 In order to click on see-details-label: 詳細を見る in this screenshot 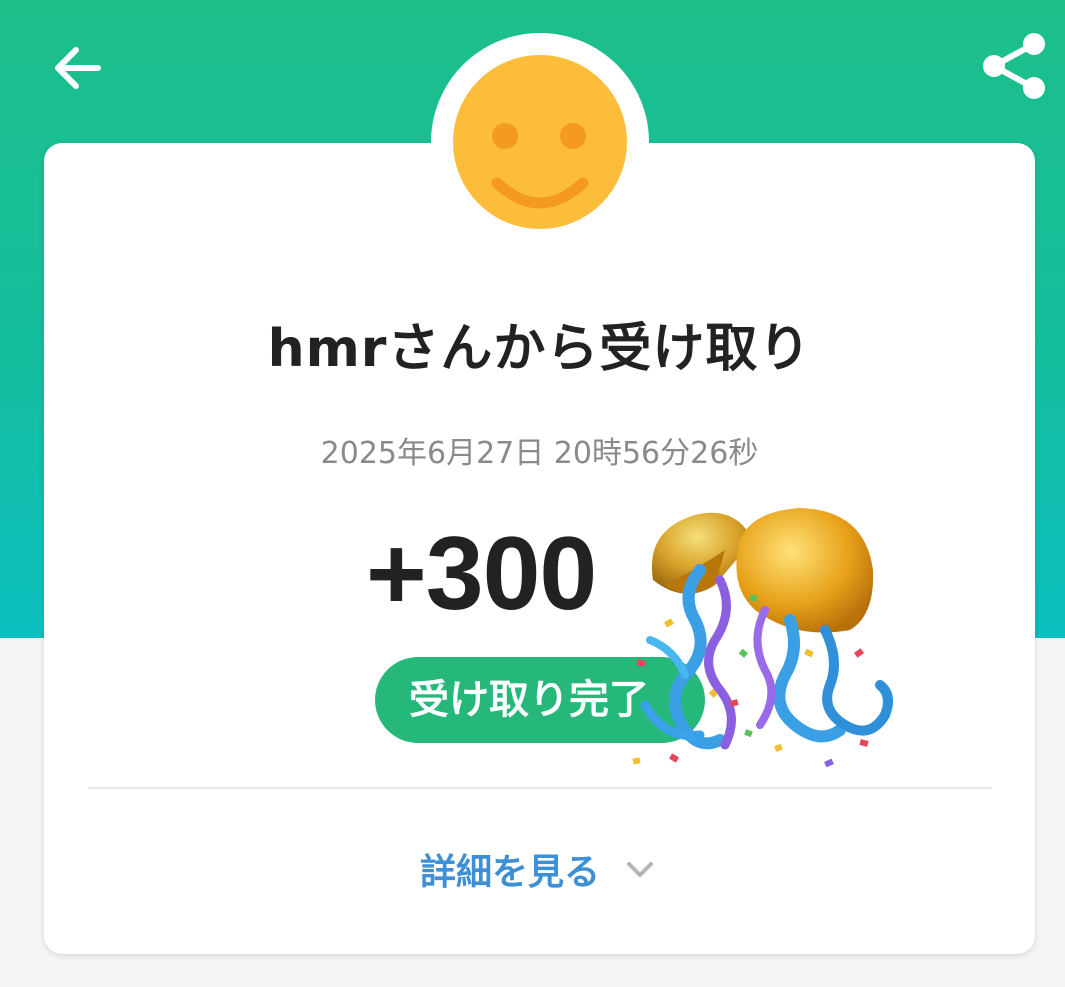, I will do `click(510, 872)`.